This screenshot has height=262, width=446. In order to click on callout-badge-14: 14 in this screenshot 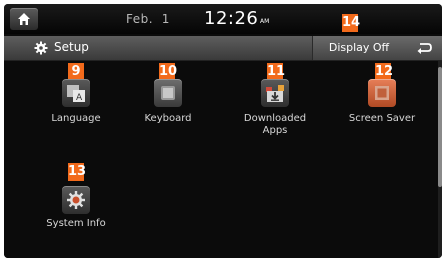, I will do `click(351, 23)`.